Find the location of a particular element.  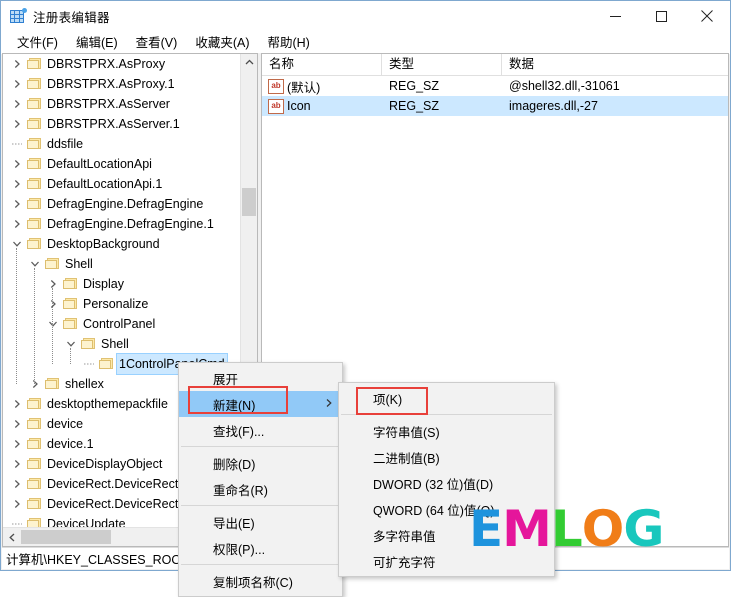

tree-item: DefaultLocationApi.1 is located at coordinates (122, 184).